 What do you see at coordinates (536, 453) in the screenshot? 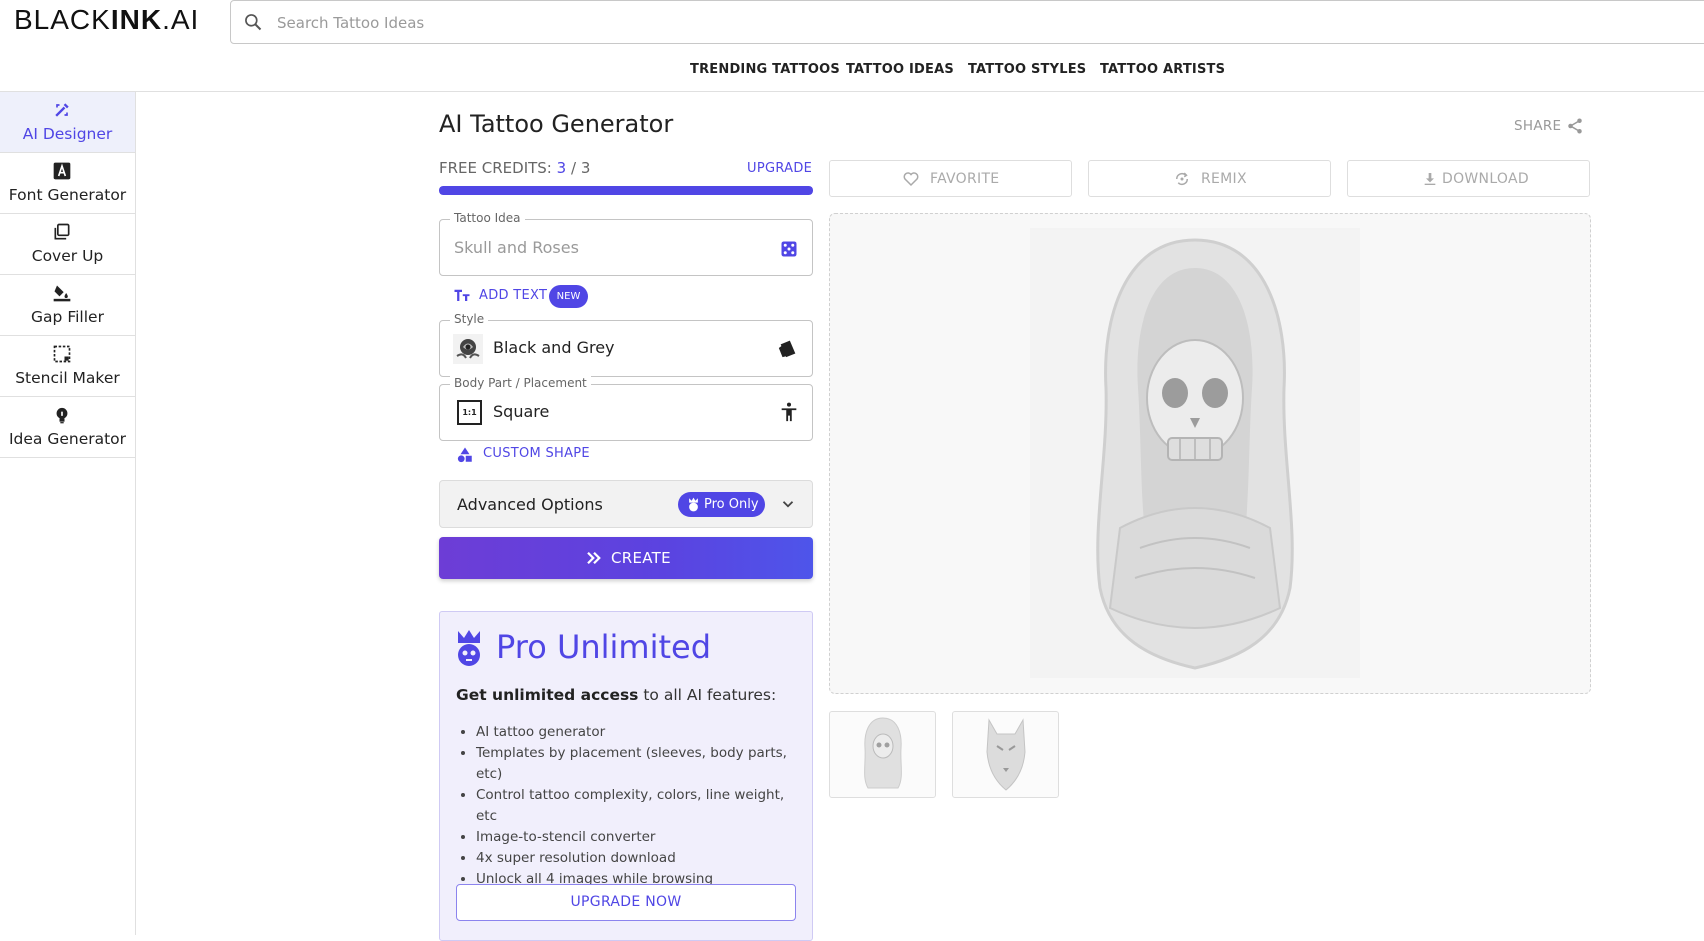
I see `custom-shape-label: CUSTOM SHAPE` at bounding box center [536, 453].